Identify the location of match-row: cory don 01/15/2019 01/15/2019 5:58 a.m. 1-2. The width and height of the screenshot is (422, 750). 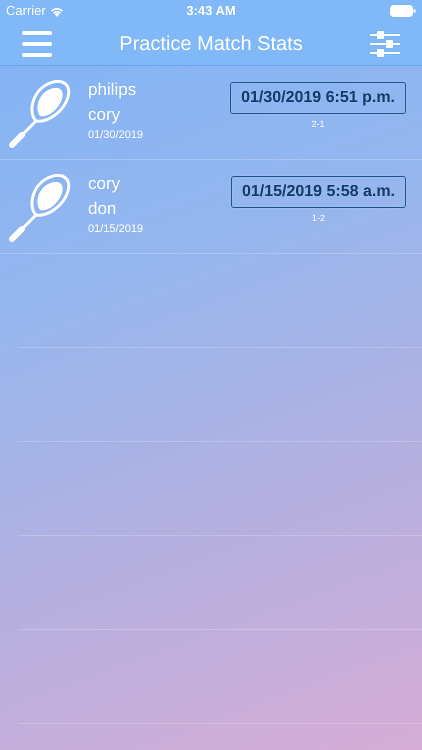
(211, 207).